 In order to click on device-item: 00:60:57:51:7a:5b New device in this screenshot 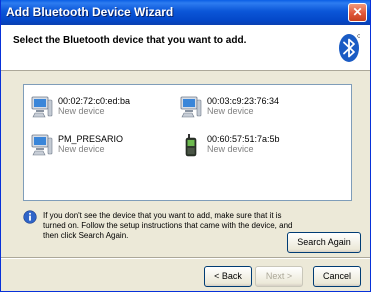, I will do `click(254, 147)`.